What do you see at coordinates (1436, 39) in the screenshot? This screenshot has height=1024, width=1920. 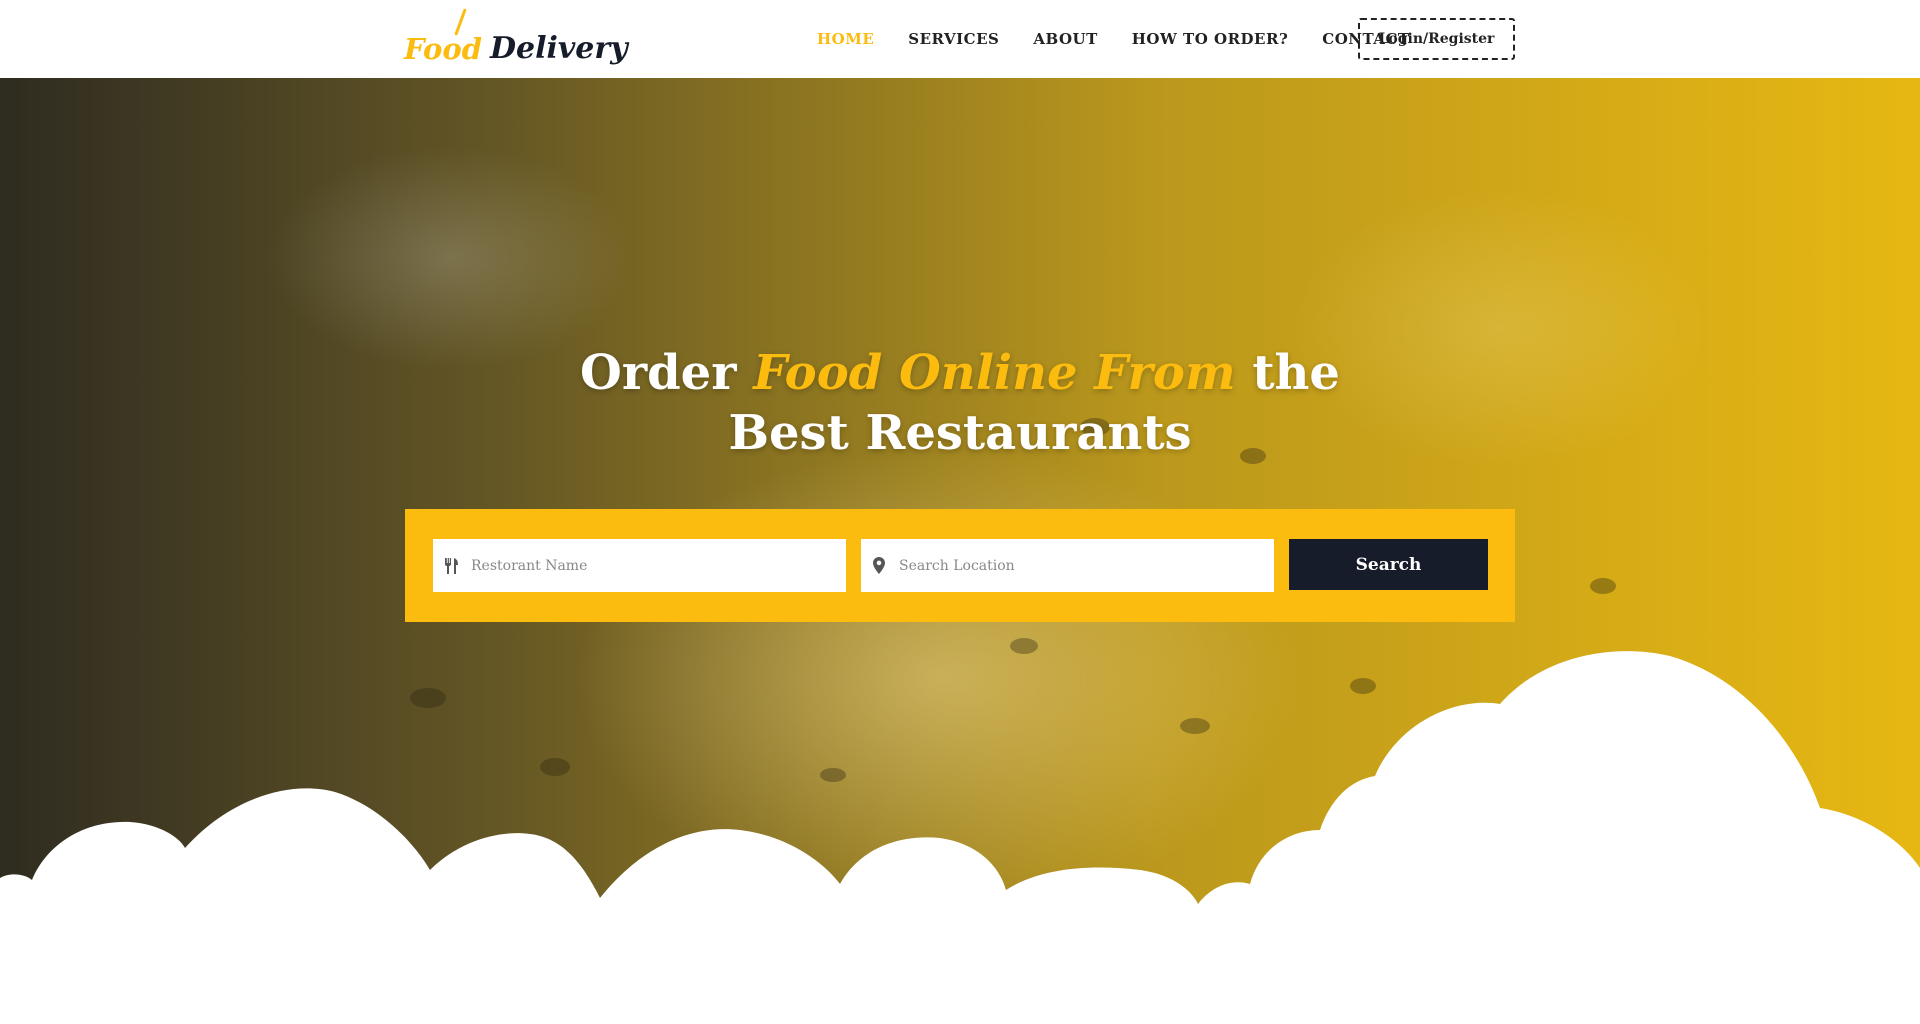 I see `login-register-button: Login/Register` at bounding box center [1436, 39].